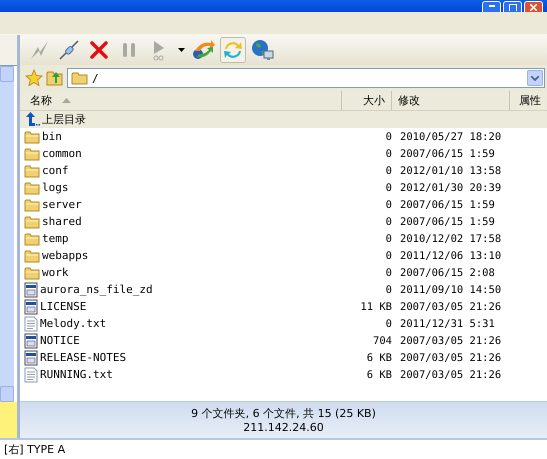 This screenshot has height=459, width=547. Describe the element at coordinates (181, 100) in the screenshot. I see `column-header: 名称` at that location.